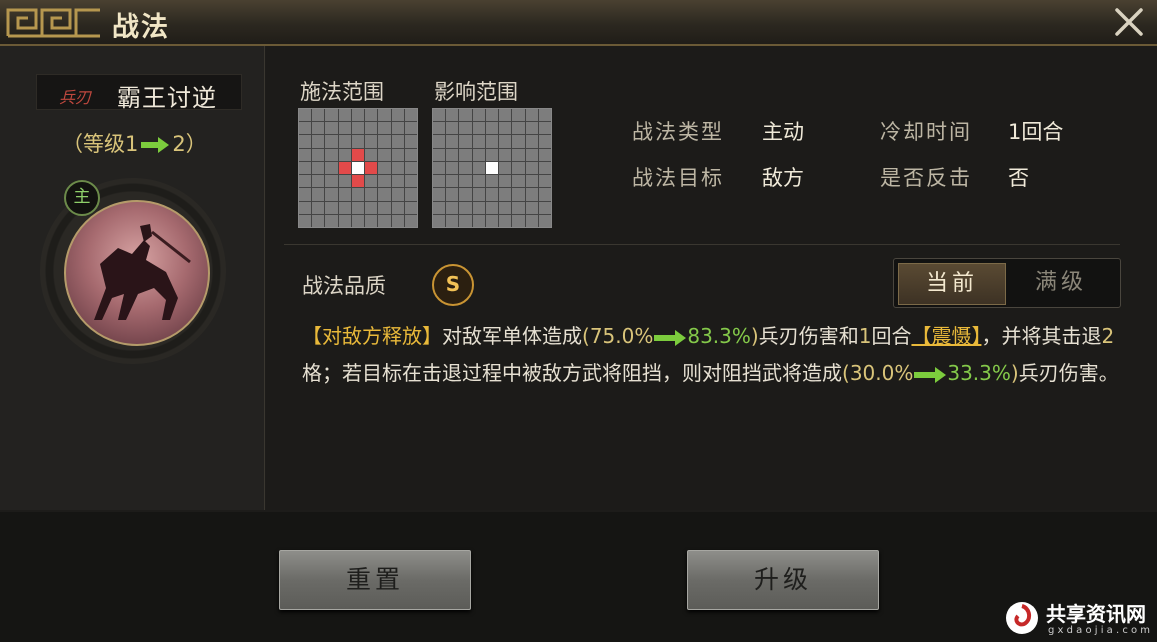  I want to click on site-watermark: 共享资讯网 g x d a o j i a . c o m, so click(1078, 619).